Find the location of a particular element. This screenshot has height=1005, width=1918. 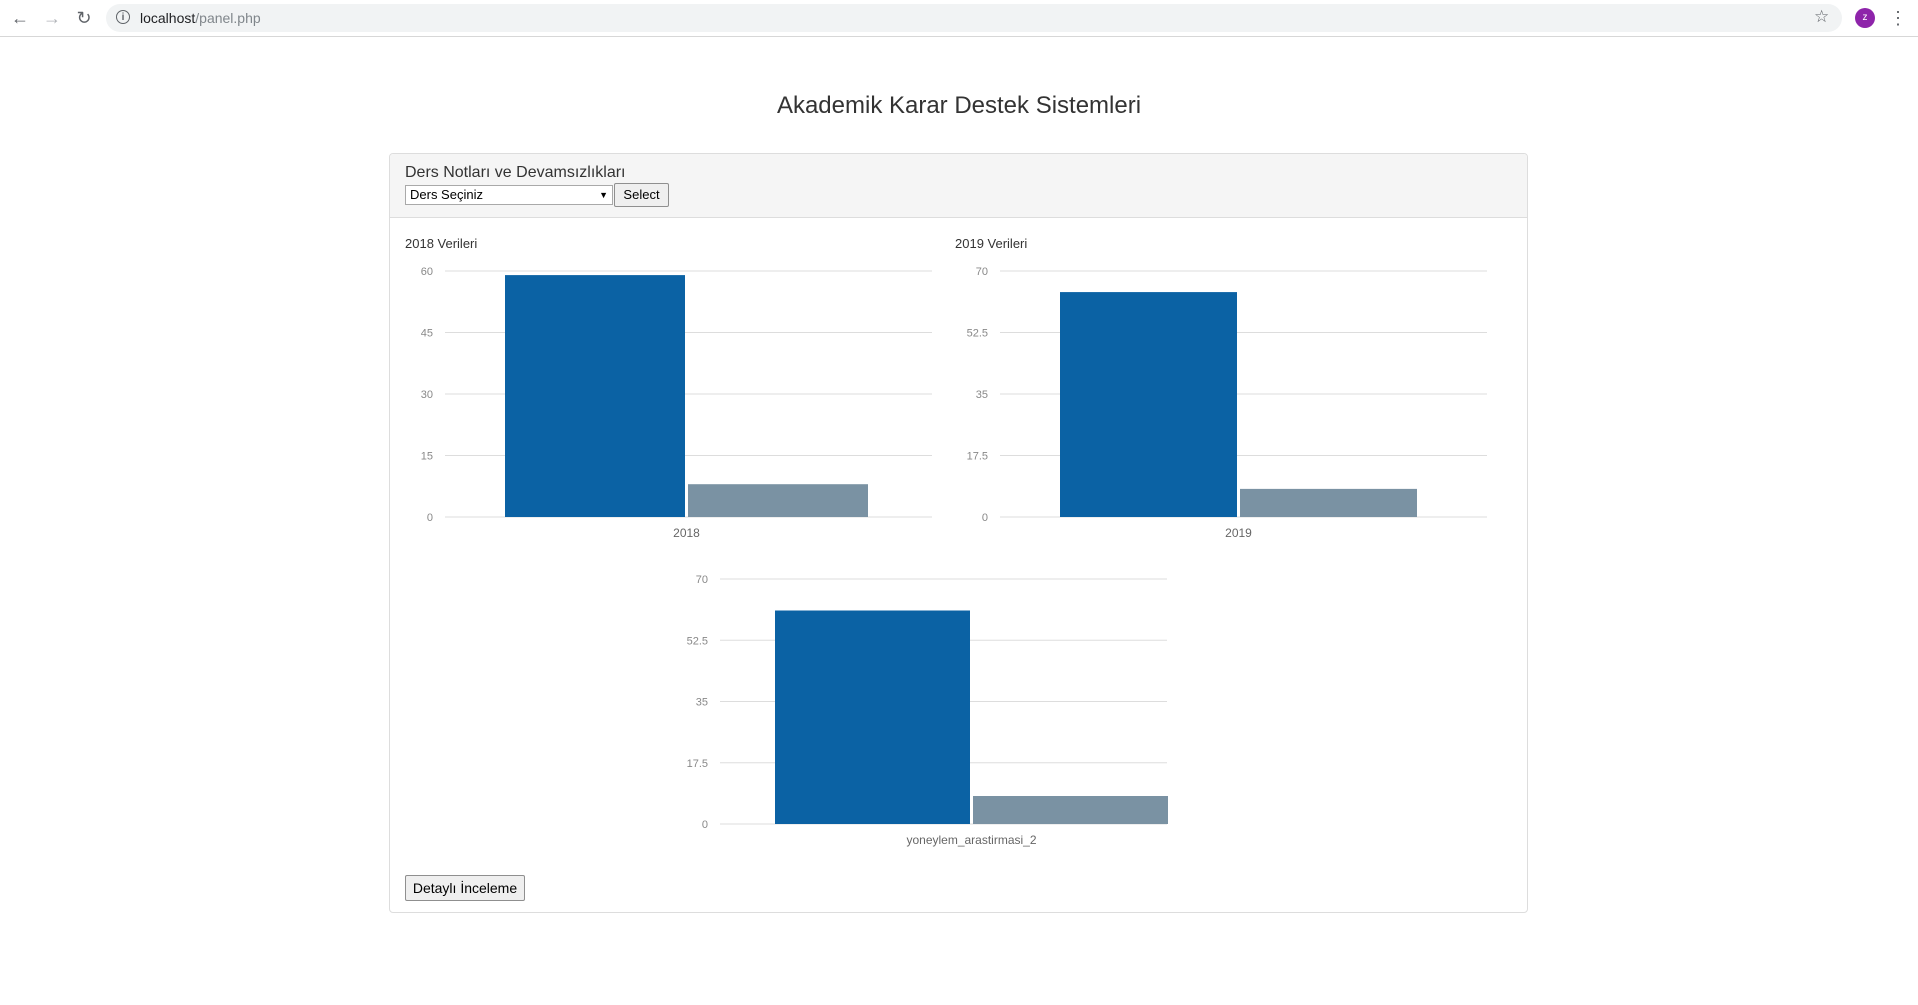

x-category-label: 2018 is located at coordinates (686, 533).